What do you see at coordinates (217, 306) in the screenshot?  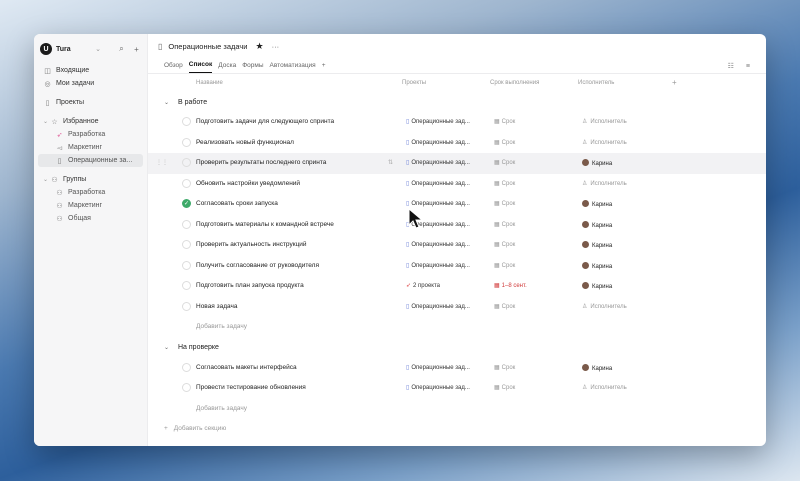 I see `task-name: Новая задача` at bounding box center [217, 306].